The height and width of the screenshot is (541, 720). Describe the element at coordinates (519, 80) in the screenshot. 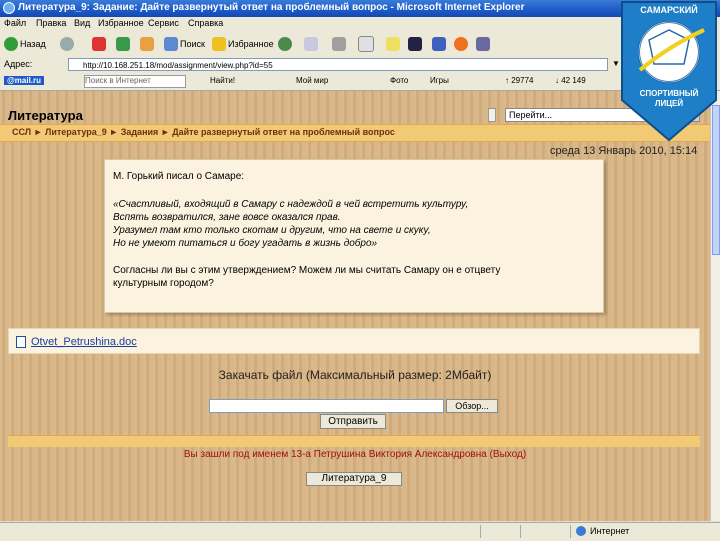

I see `mailru-stat-1: ↑ 29774` at that location.